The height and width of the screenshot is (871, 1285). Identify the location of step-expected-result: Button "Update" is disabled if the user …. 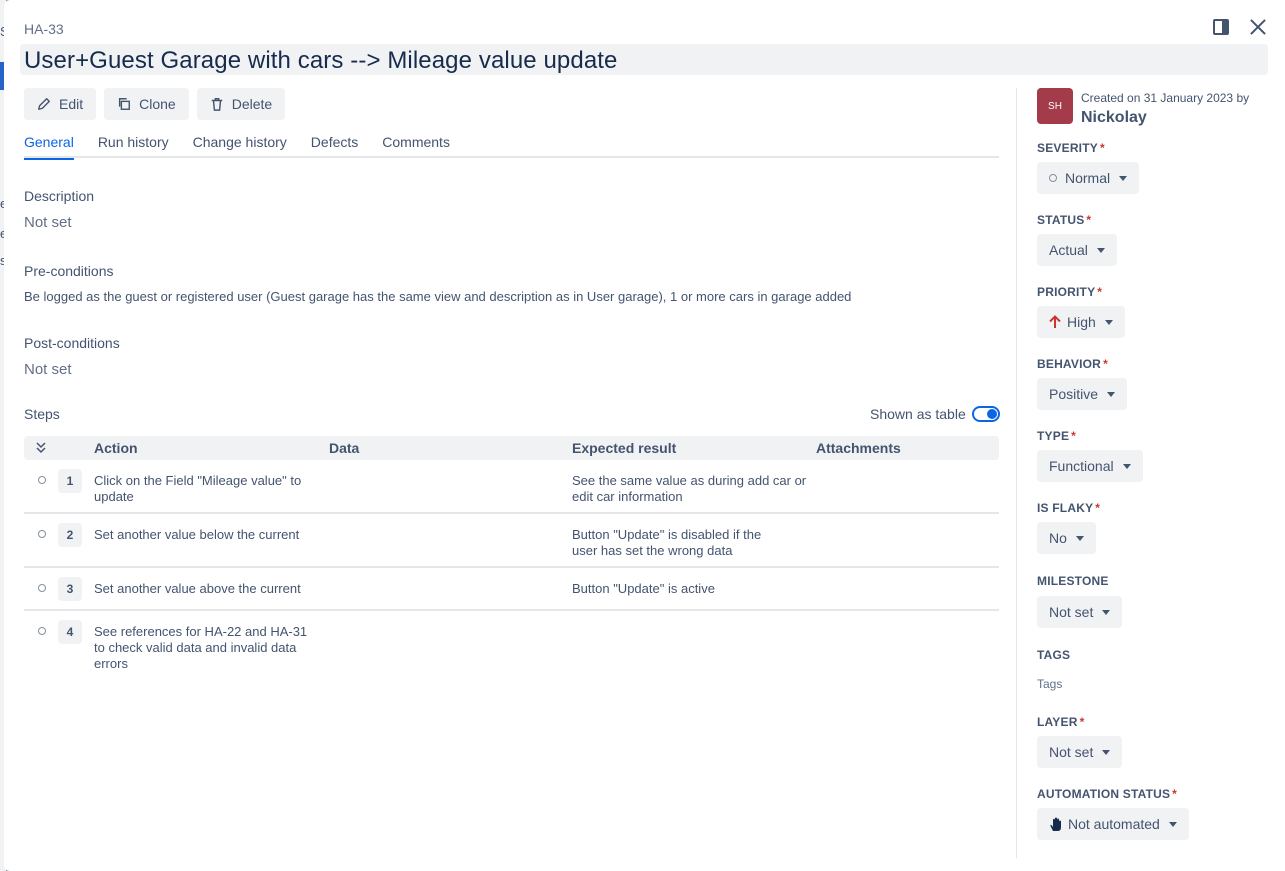
(667, 542).